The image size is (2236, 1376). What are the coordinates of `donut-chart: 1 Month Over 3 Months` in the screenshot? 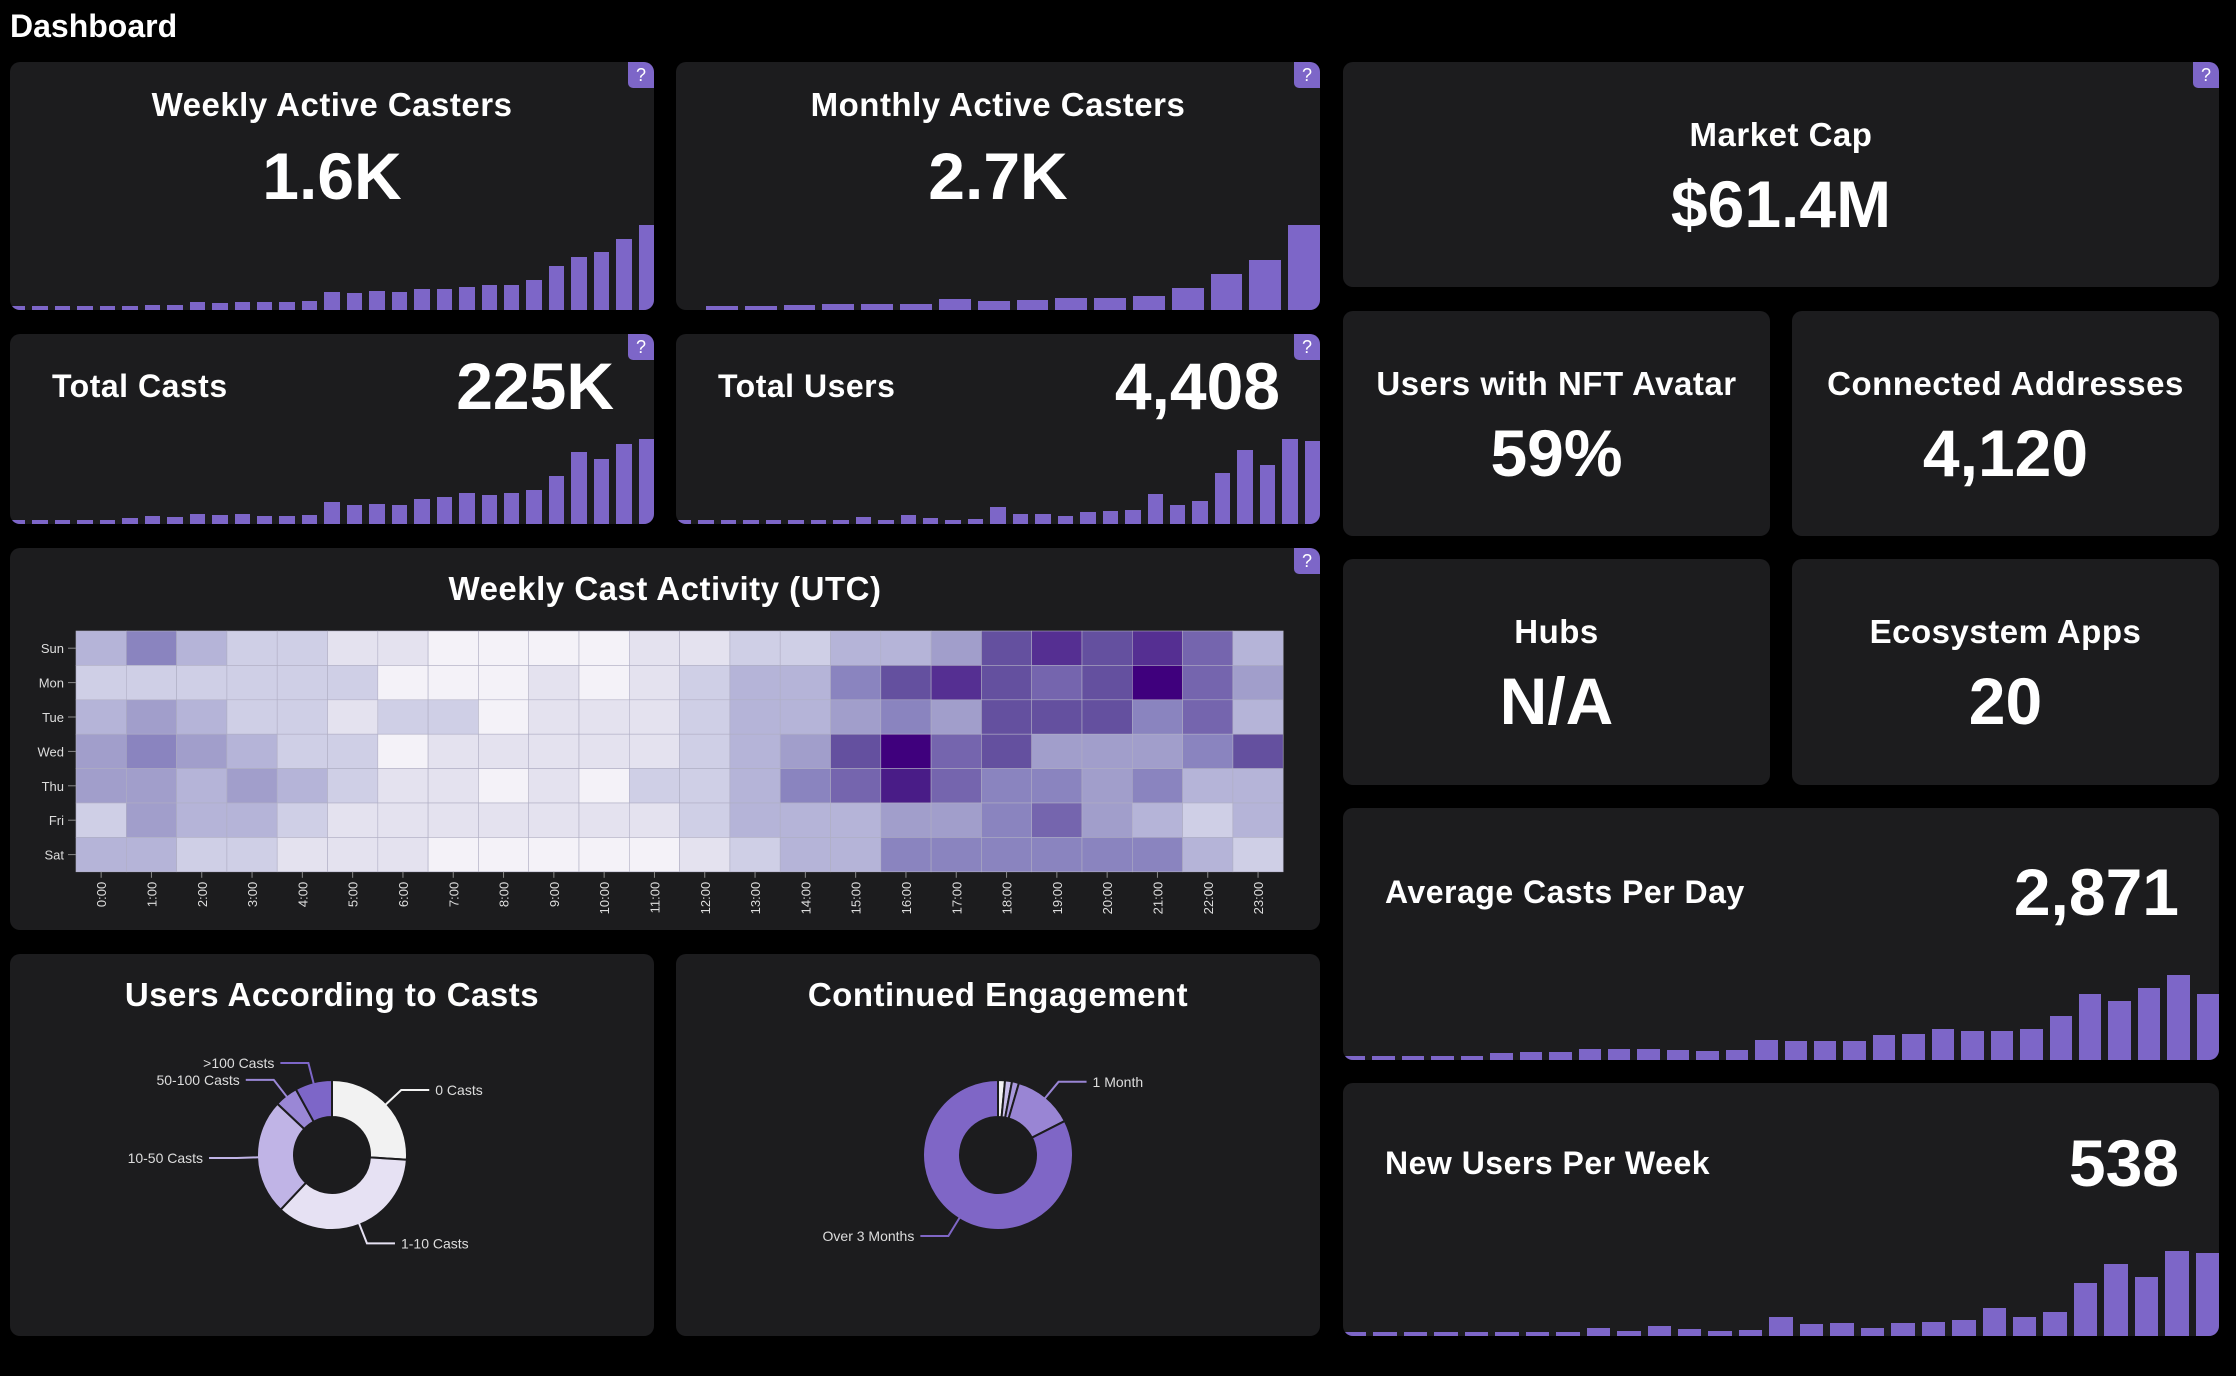 It's located at (983, 1159).